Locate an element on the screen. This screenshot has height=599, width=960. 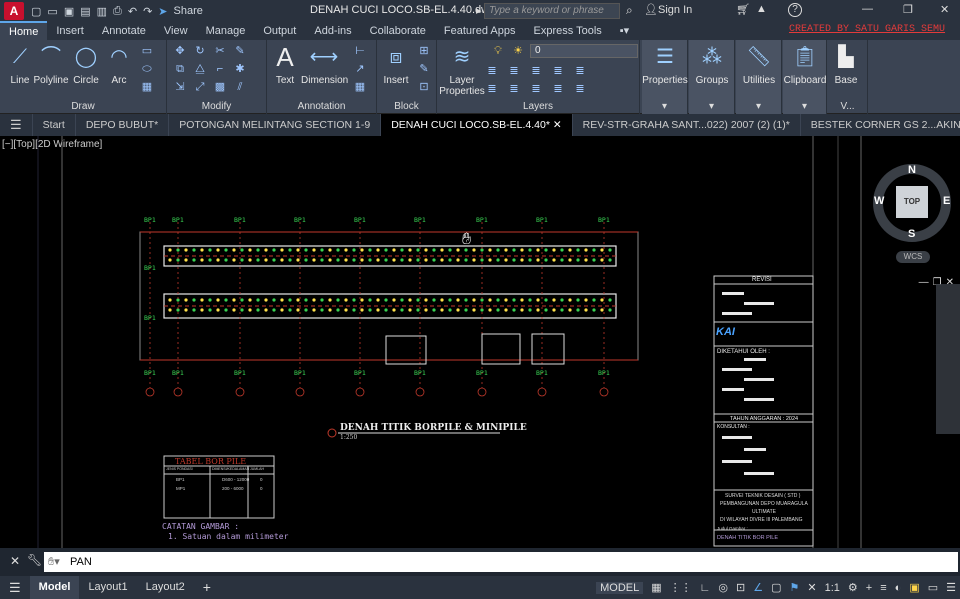
viewcube-top-face: TOP is located at coordinates (912, 202).